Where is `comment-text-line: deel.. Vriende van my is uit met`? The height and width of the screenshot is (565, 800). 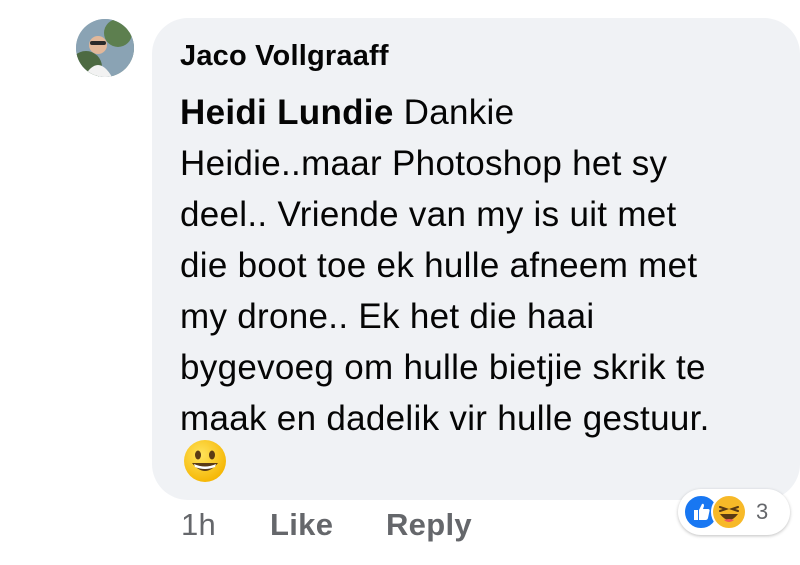 comment-text-line: deel.. Vriende van my is uit met is located at coordinates (428, 214).